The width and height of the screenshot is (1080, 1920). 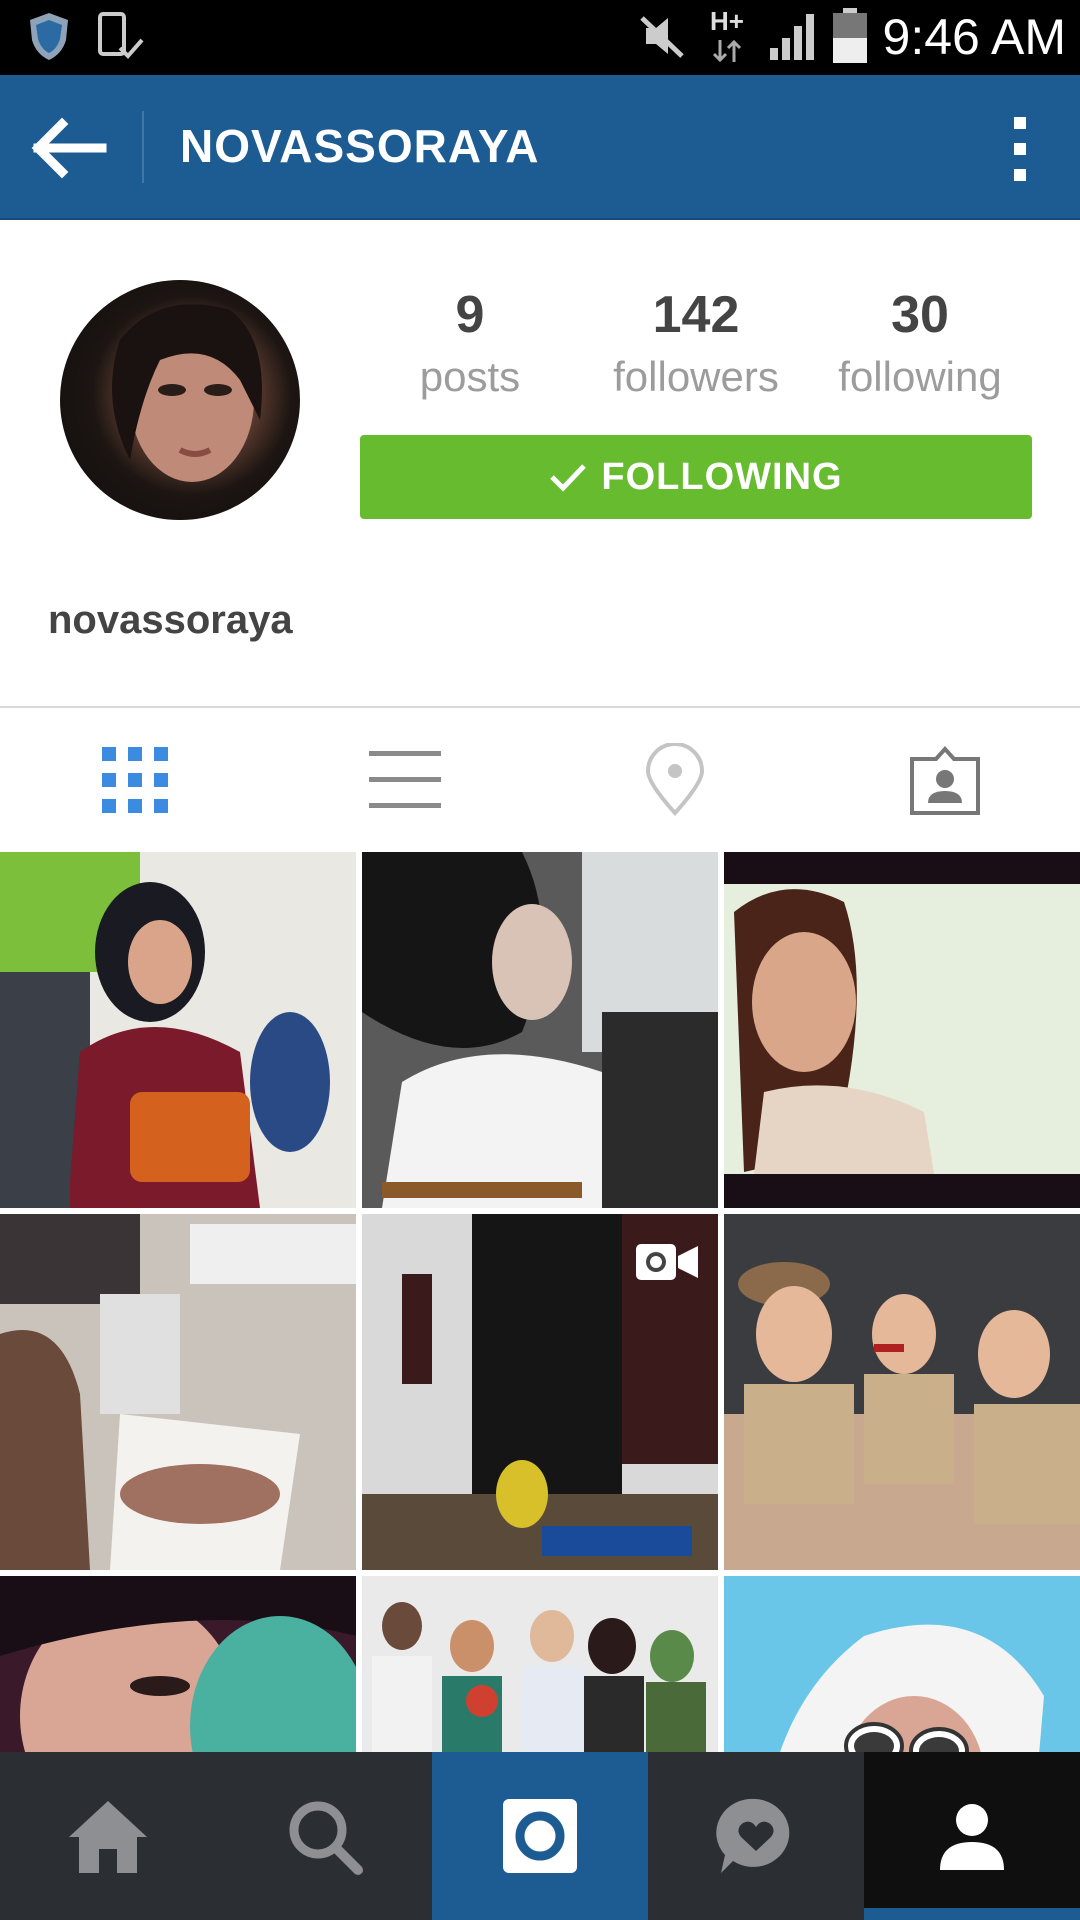 I want to click on active-tab-indicator, so click(x=972, y=1914).